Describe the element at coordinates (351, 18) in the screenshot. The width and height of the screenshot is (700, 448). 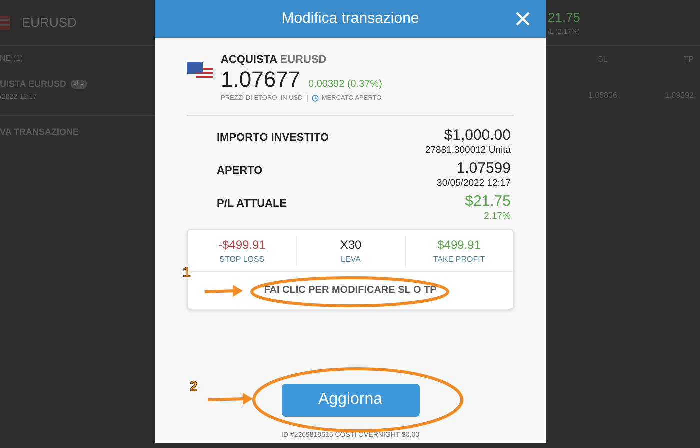
I see `modal-title: Modifica transazione` at that location.